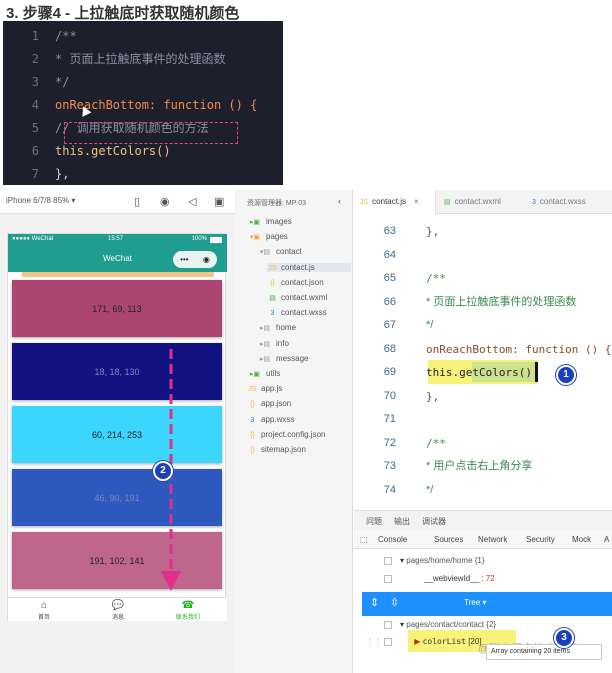 The height and width of the screenshot is (673, 612). Describe the element at coordinates (483, 279) in the screenshot. I see `editor-line: 65 /**` at that location.